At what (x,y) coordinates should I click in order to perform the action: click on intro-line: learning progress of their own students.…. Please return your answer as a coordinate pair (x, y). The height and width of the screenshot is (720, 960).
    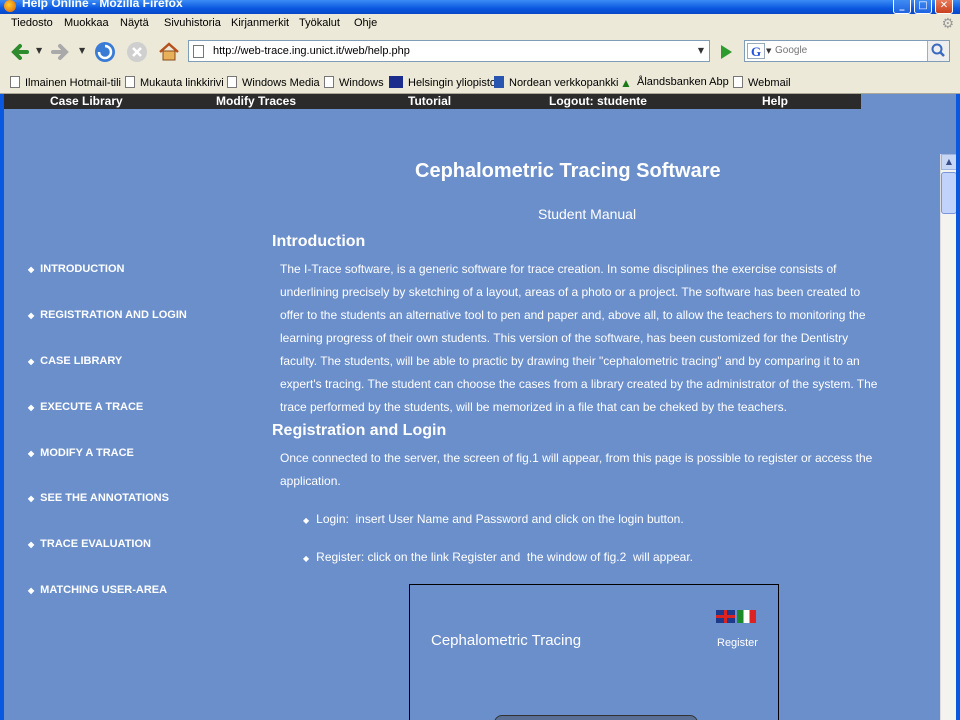
    Looking at the image, I should click on (564, 338).